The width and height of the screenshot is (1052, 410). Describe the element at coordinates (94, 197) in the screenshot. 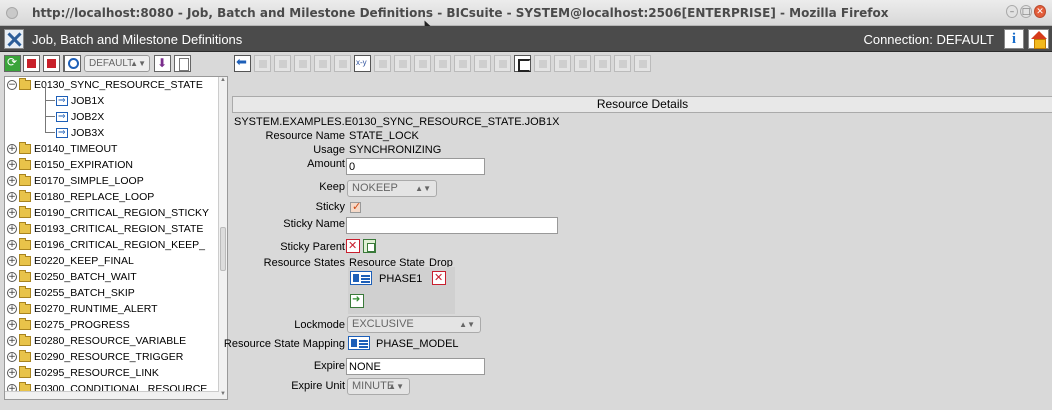

I see `tree-item-label: E0180_REPLACE_LOOP` at that location.